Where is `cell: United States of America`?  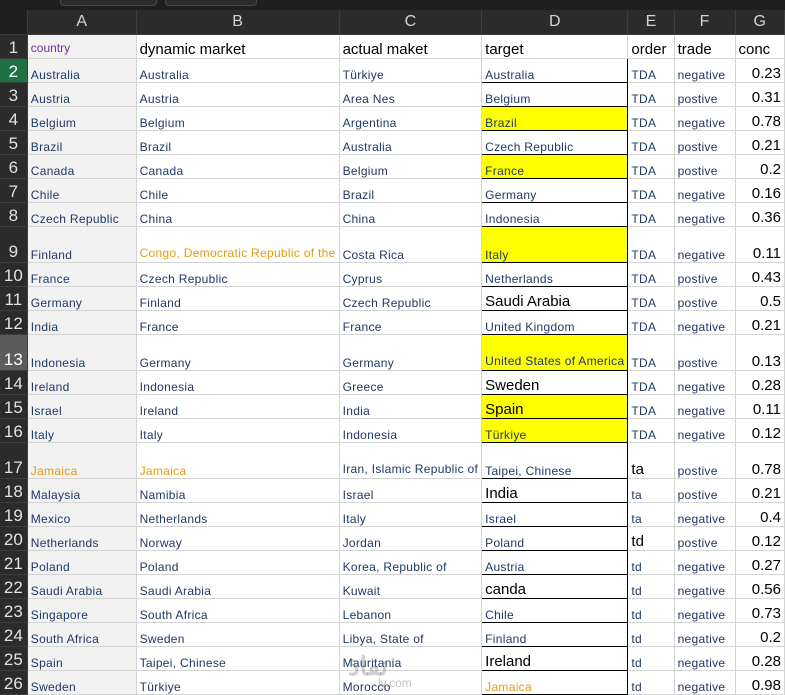
cell: United States of America is located at coordinates (555, 352).